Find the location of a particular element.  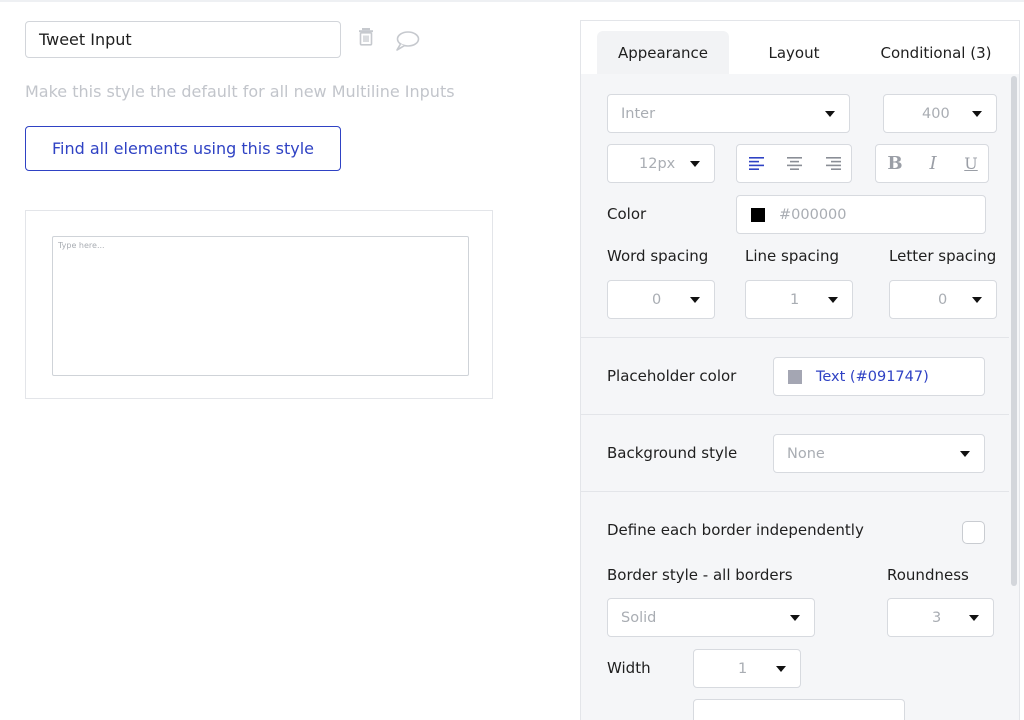

trash-icon is located at coordinates (368, 38).